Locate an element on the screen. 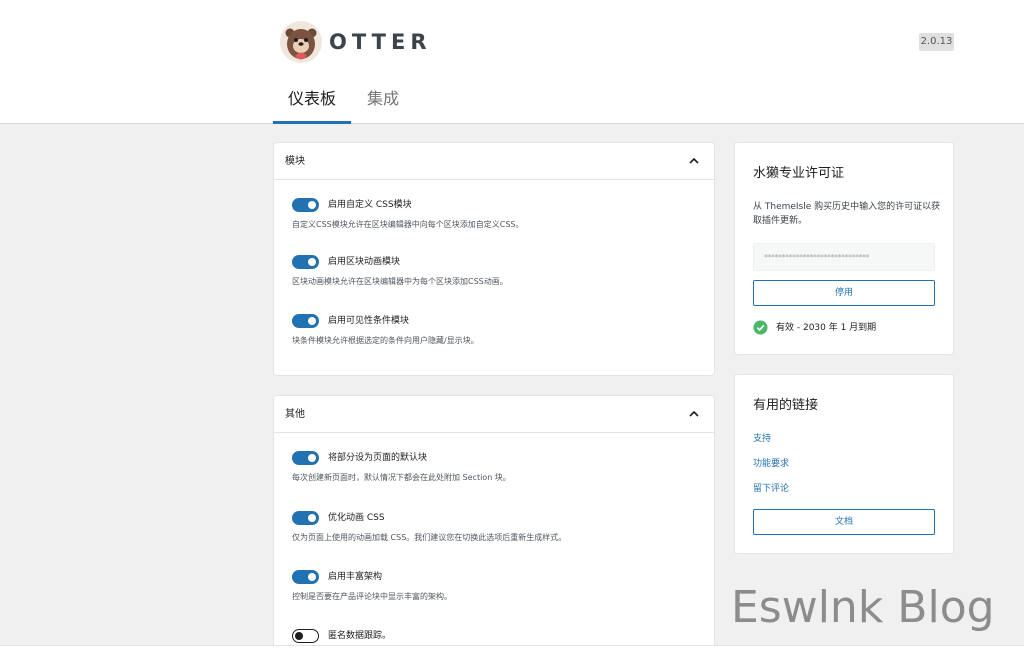 Image resolution: width=1024 pixels, height=652 pixels. modules-panel-title: 模块 is located at coordinates (295, 161).